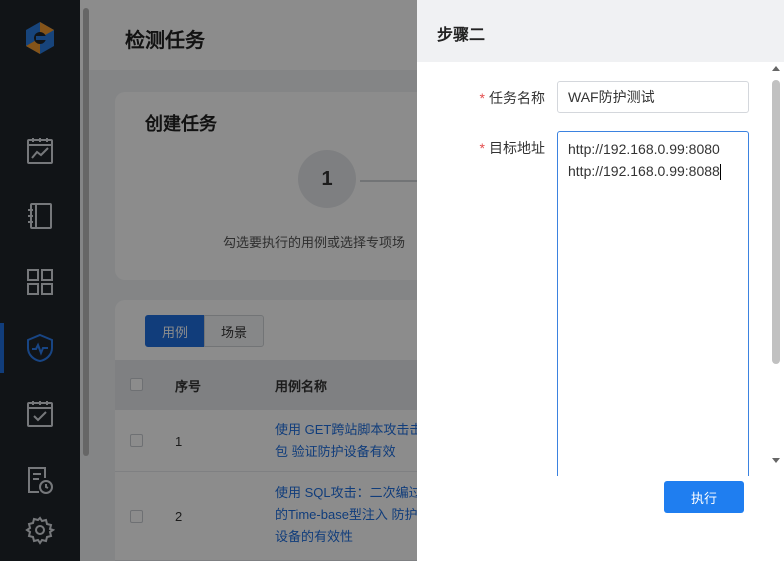 The image size is (784, 561). I want to click on execute-button: 执行, so click(704, 497).